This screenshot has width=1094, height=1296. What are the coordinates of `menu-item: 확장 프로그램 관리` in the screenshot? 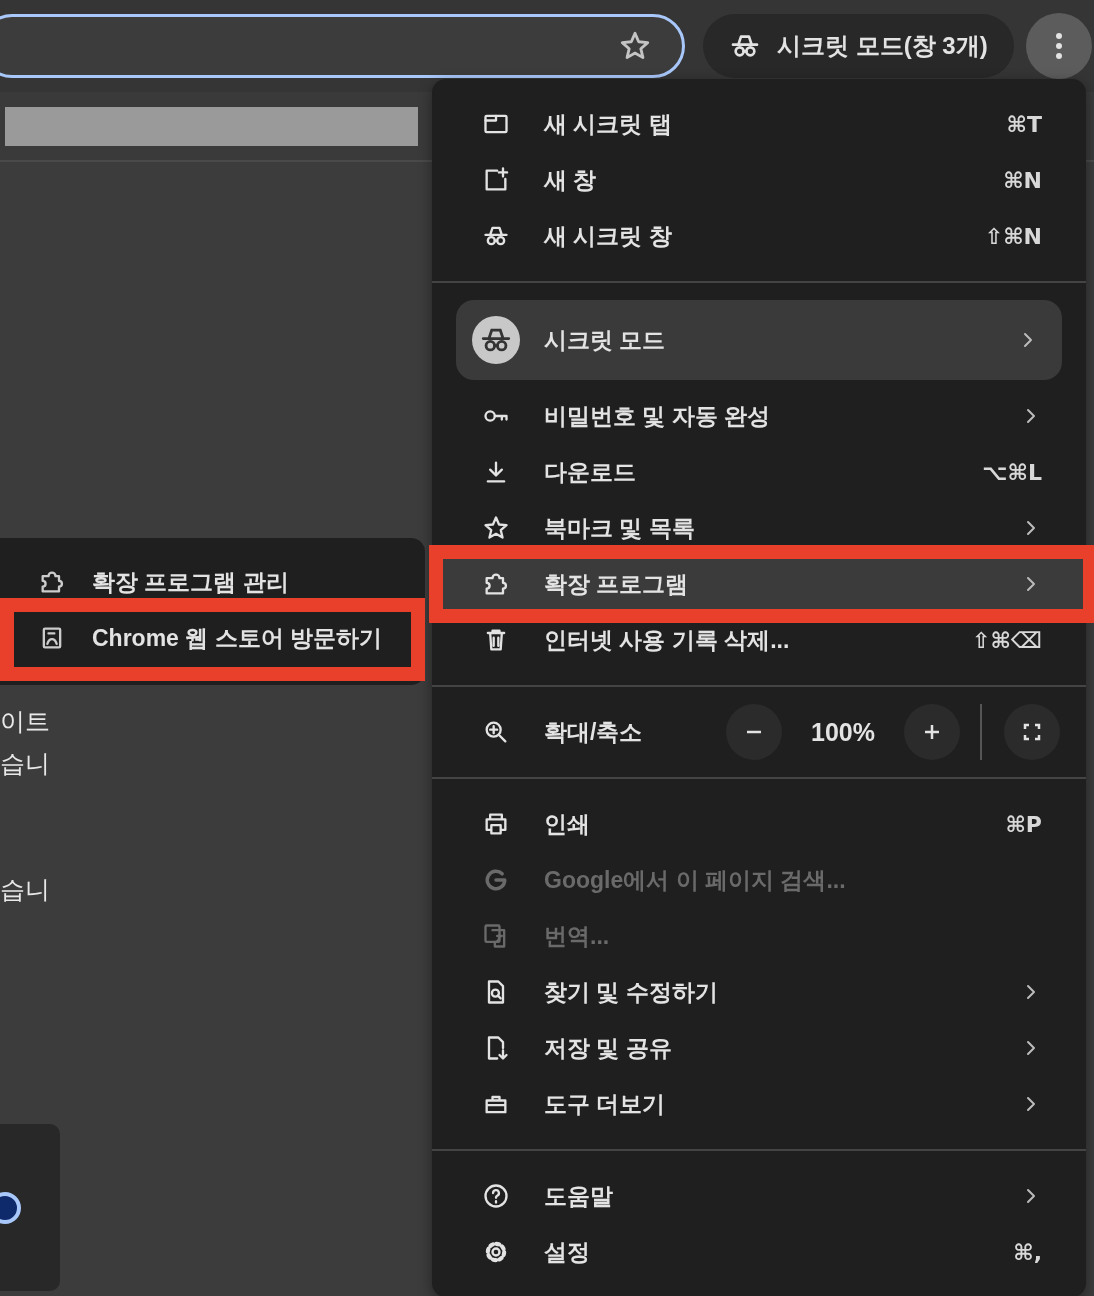 It's located at (258, 582).